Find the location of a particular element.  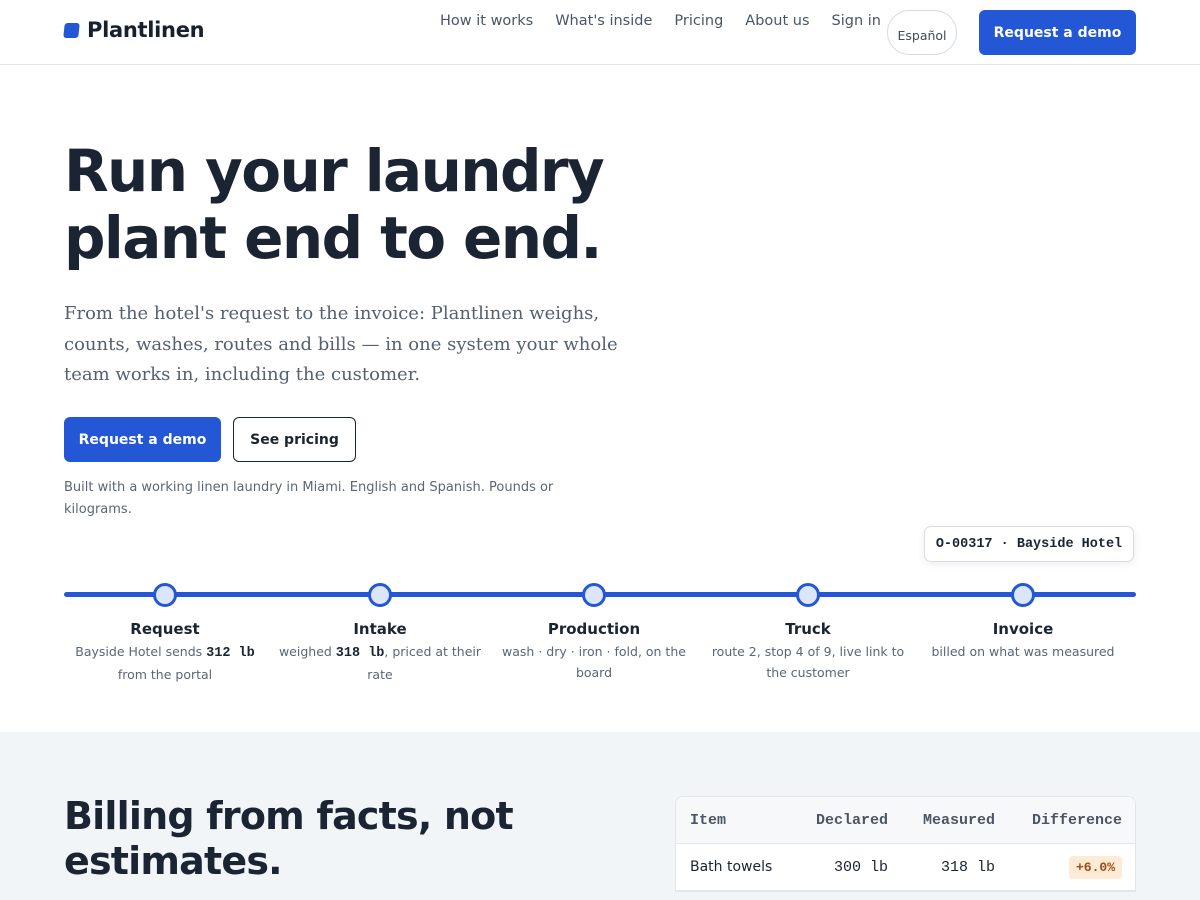

table-header-row: Item Declared Measured Difference is located at coordinates (905, 820).